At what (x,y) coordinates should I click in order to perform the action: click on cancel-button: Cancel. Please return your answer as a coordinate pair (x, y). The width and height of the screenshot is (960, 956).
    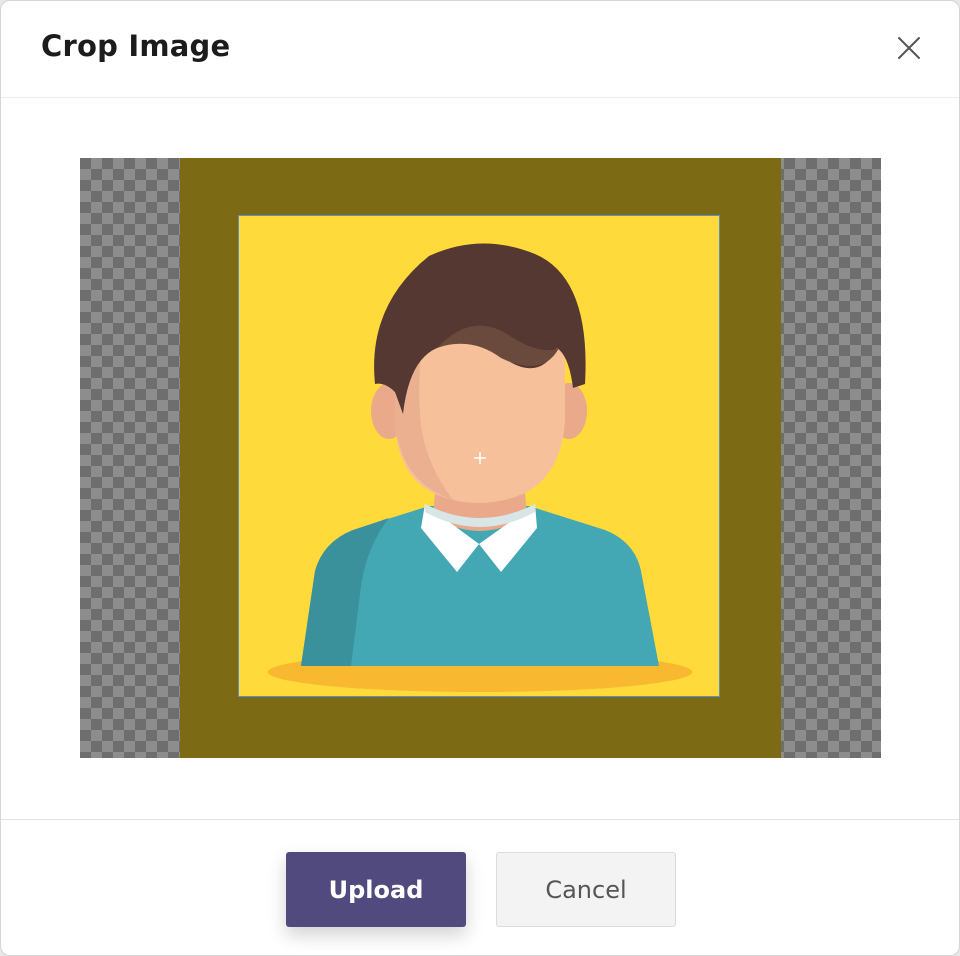
    Looking at the image, I should click on (586, 889).